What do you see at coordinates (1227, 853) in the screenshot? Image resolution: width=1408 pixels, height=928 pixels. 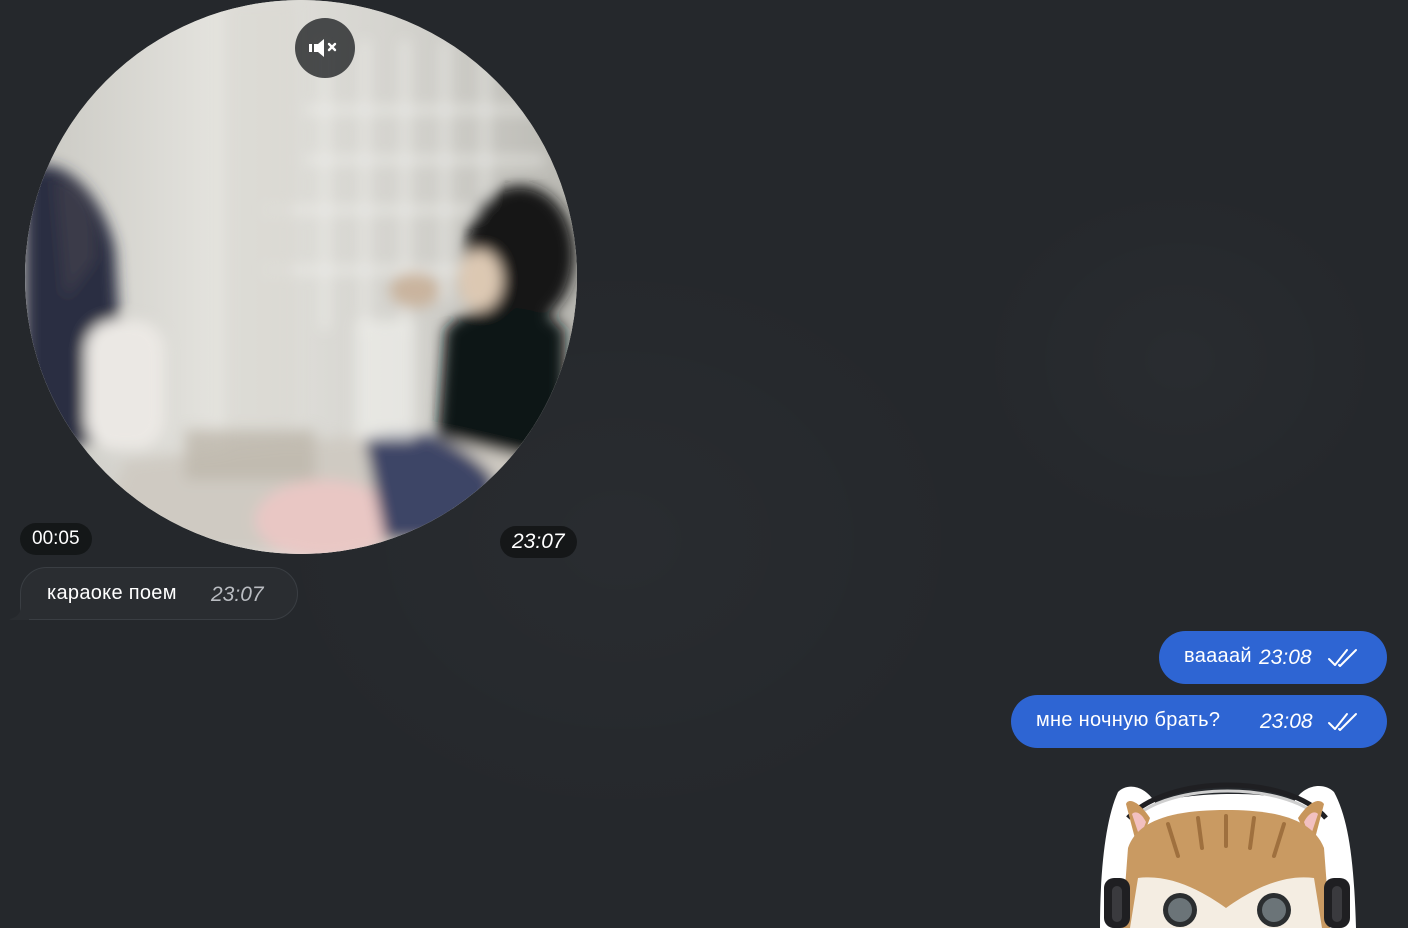 I see `cat-with-headphones-sticker` at bounding box center [1227, 853].